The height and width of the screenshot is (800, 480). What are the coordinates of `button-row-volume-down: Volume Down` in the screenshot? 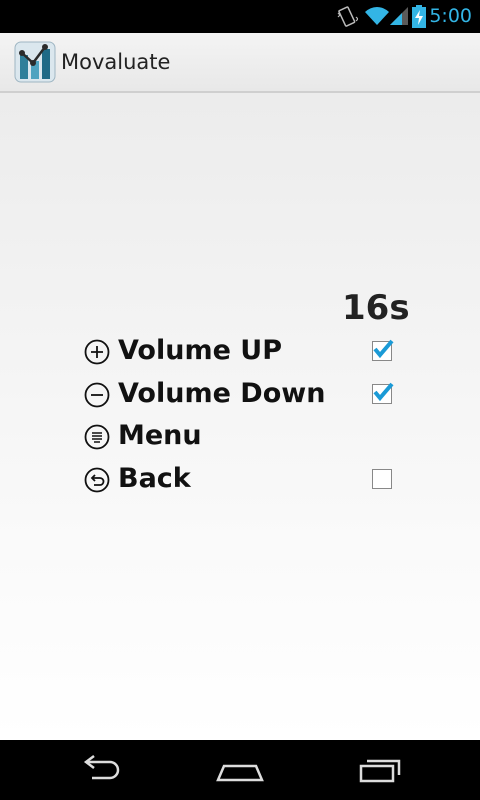 It's located at (244, 396).